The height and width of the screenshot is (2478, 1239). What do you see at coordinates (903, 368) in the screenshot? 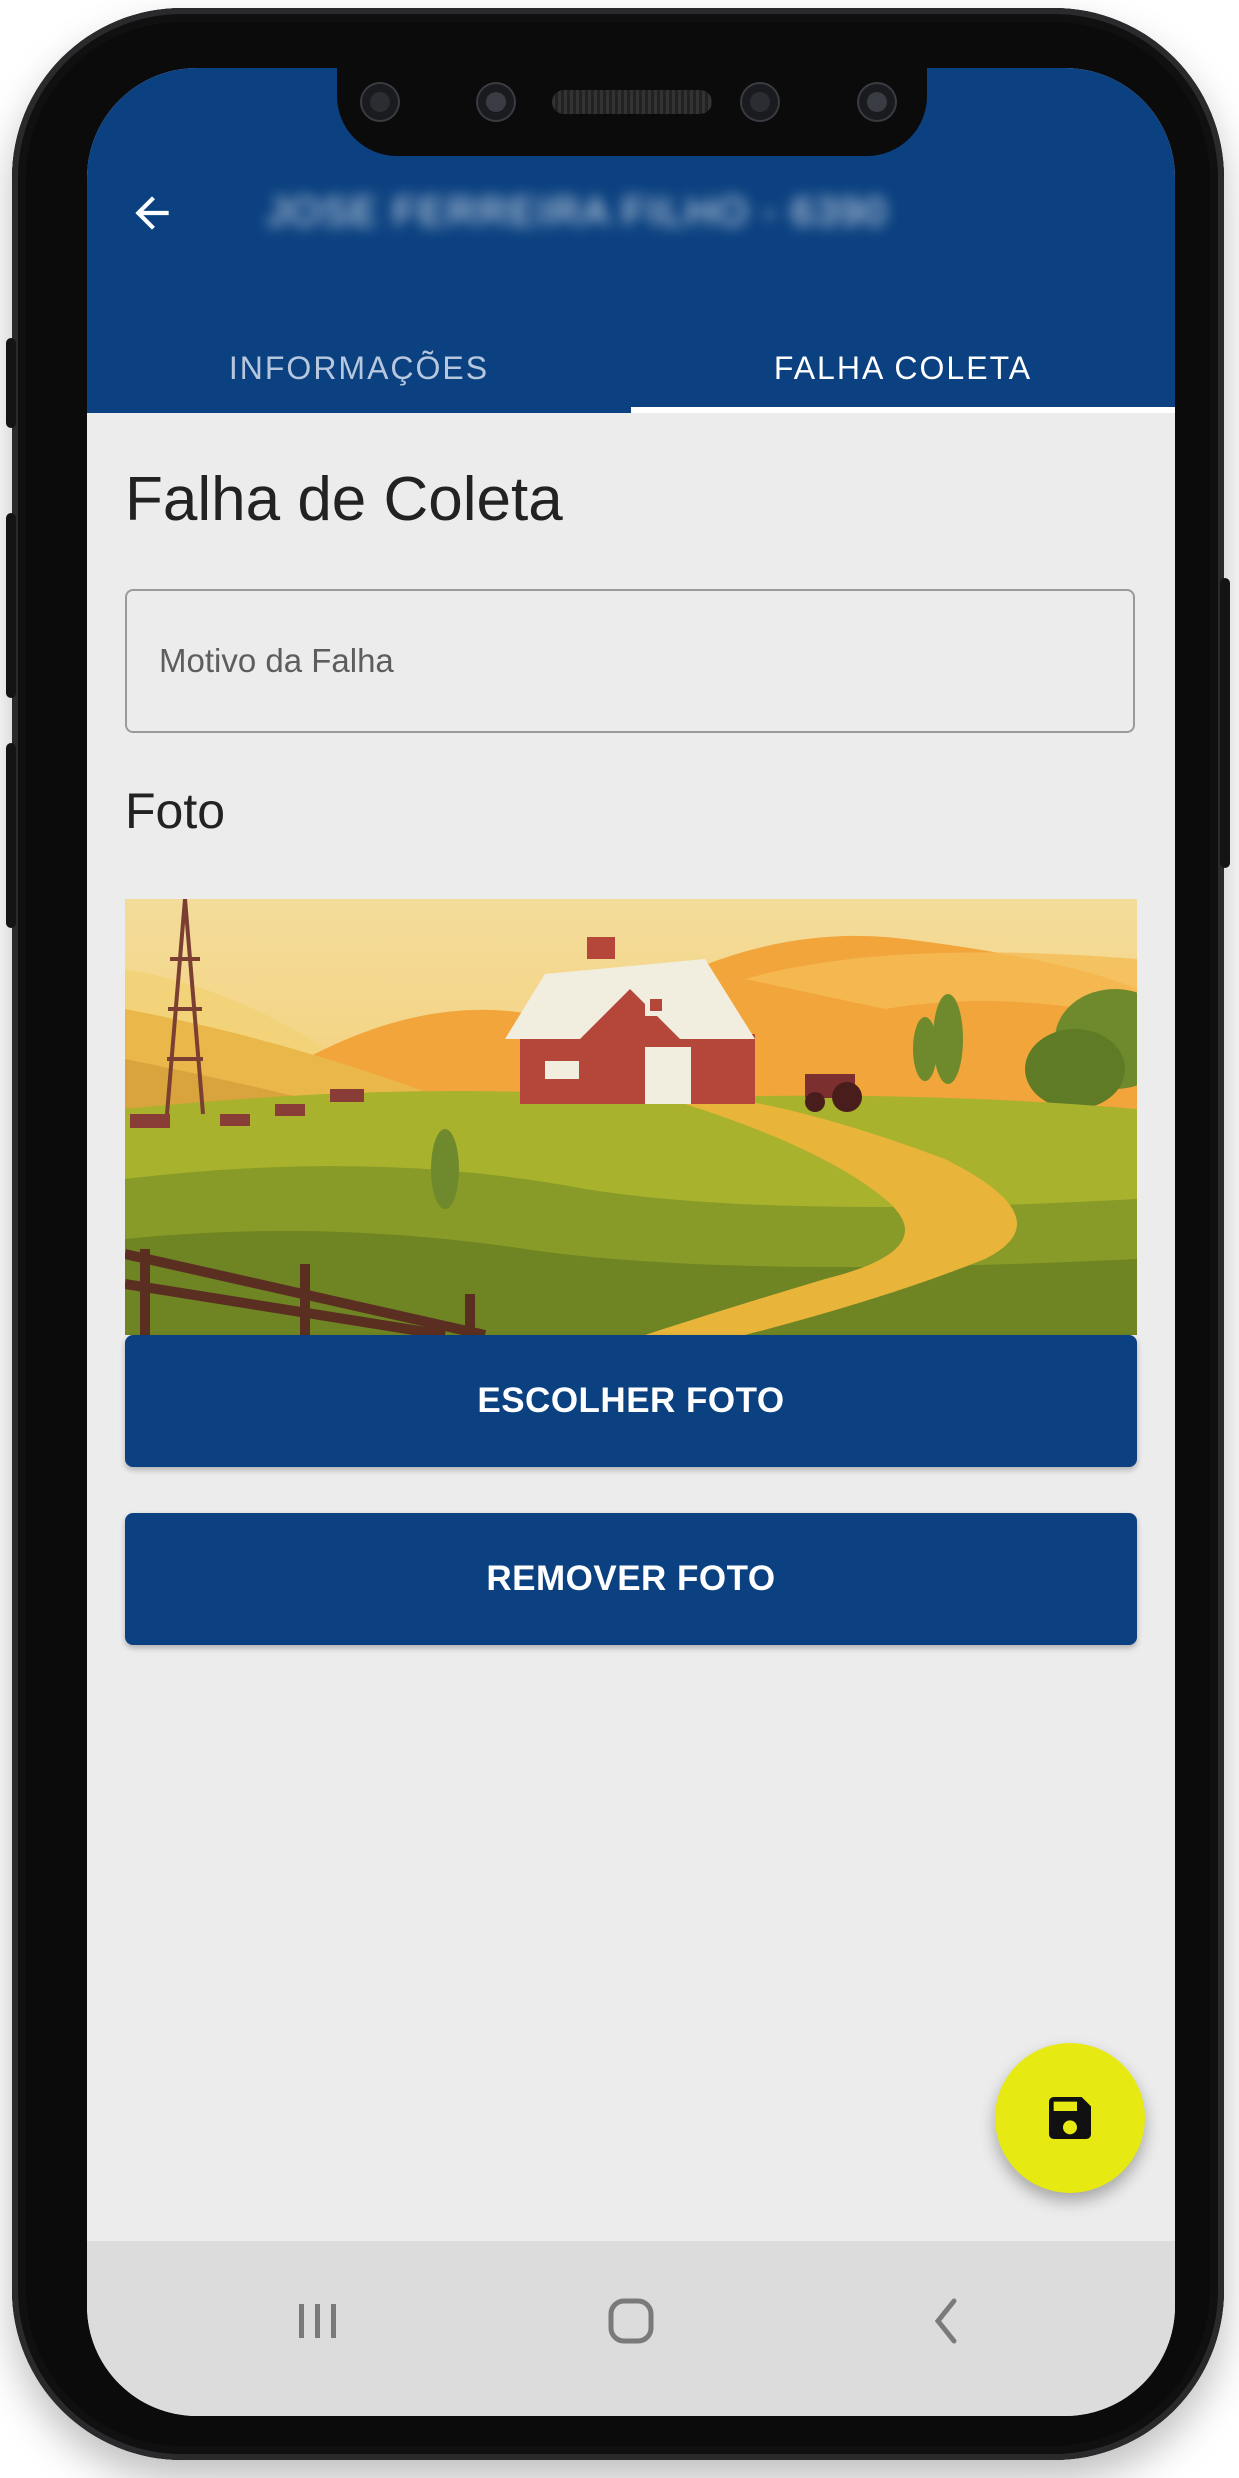
I see `tab-falha-coleta: FALHA COLETA` at bounding box center [903, 368].